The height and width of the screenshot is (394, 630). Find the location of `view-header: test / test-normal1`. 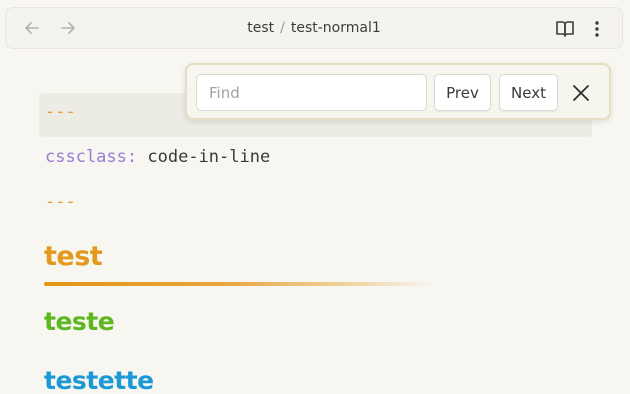

view-header: test / test-normal1 is located at coordinates (314, 28).